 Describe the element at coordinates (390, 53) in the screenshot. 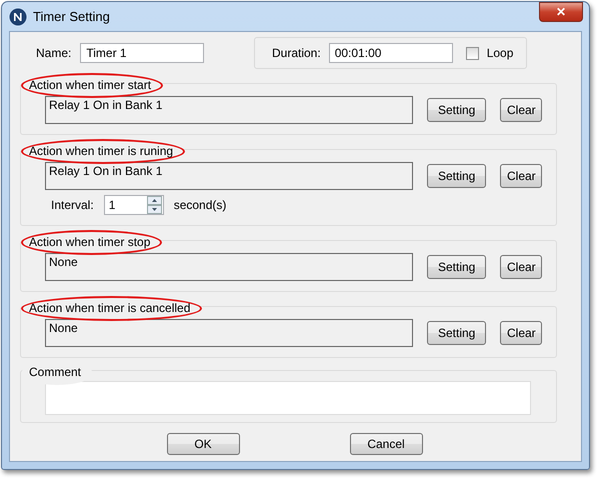

I see `duration-field: 00:01:00` at that location.